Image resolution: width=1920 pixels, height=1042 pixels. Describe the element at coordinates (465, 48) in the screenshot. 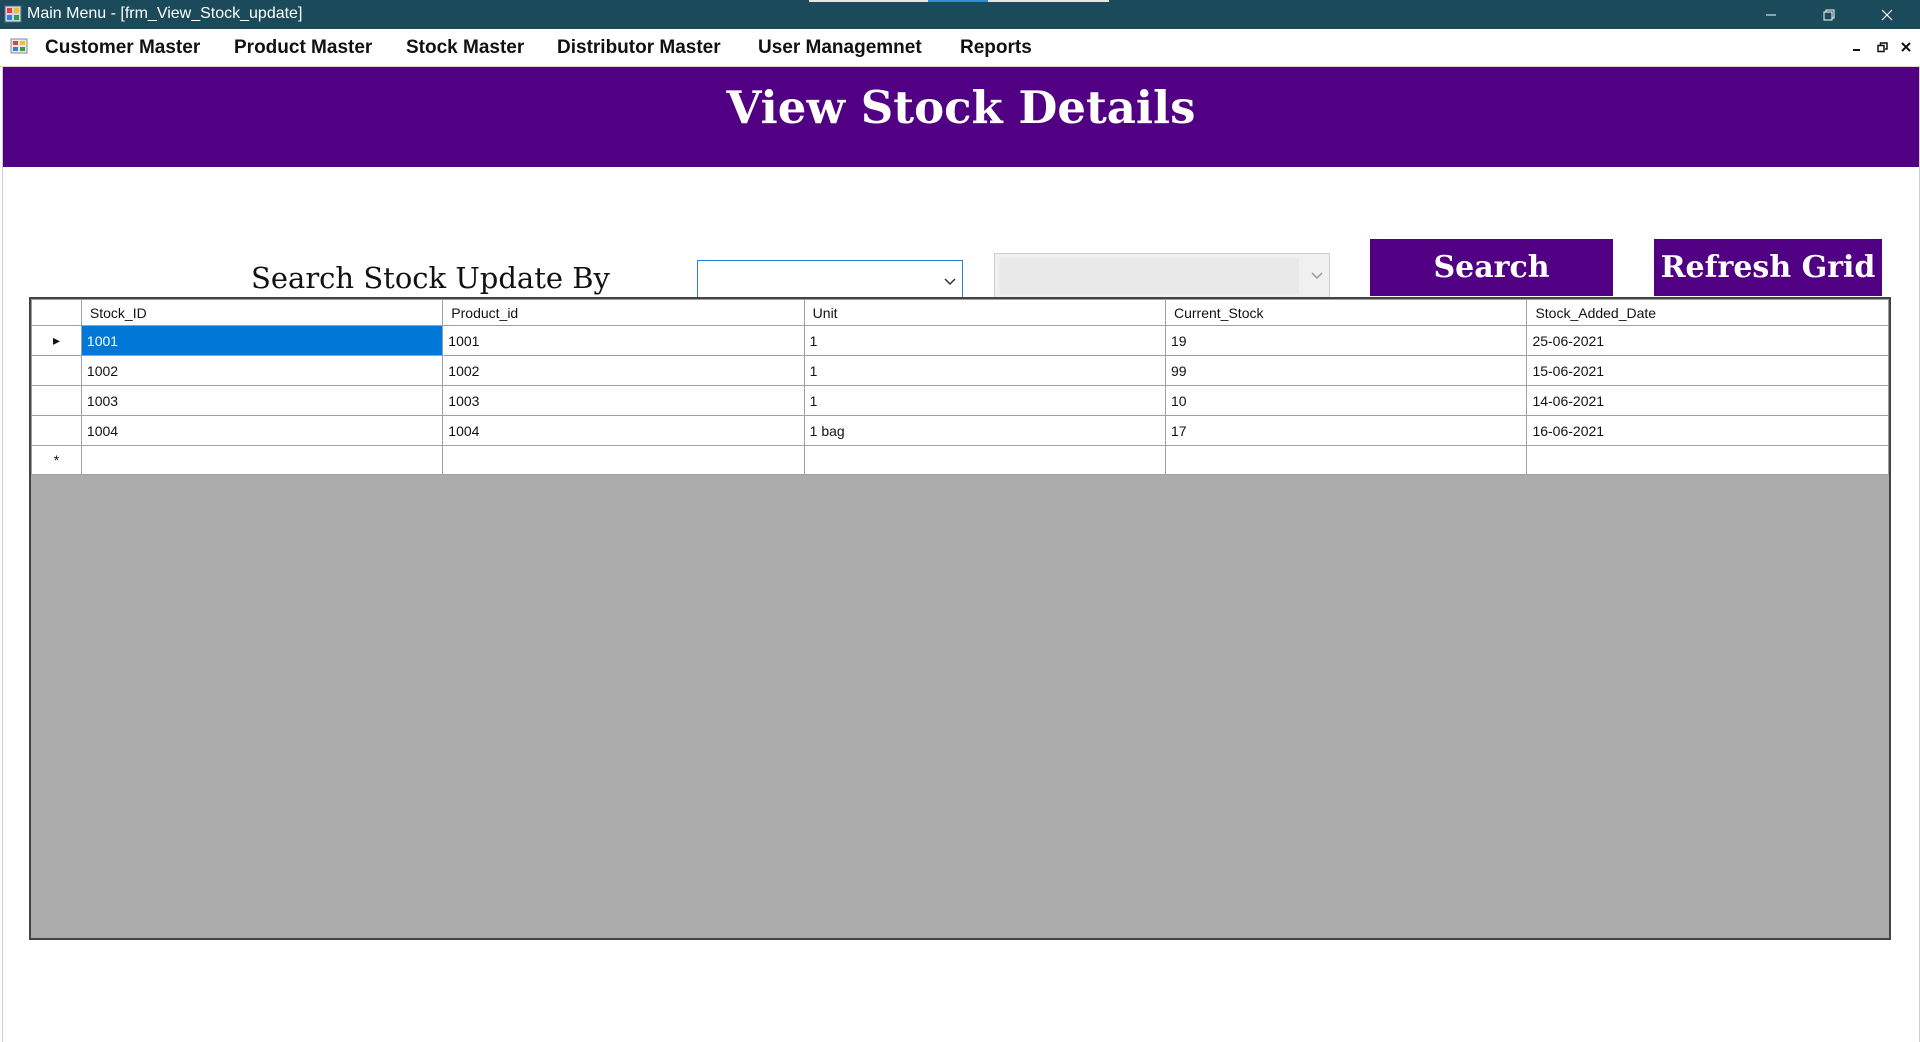

I see `menu-stock-master: Stock Master` at that location.